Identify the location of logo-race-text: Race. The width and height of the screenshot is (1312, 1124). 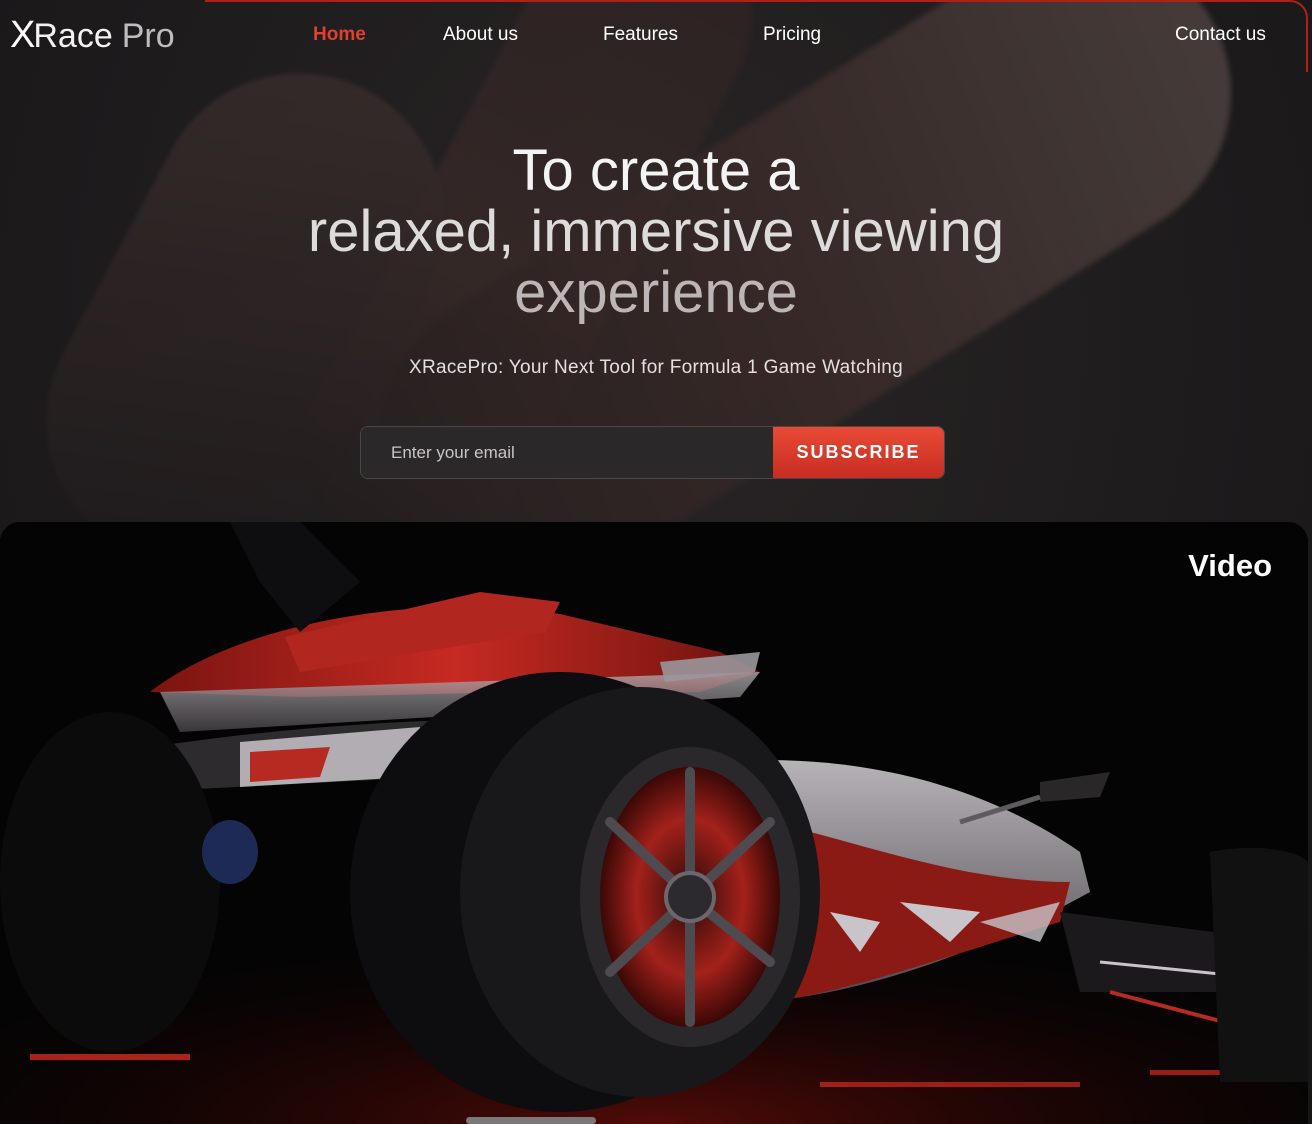
(73, 36).